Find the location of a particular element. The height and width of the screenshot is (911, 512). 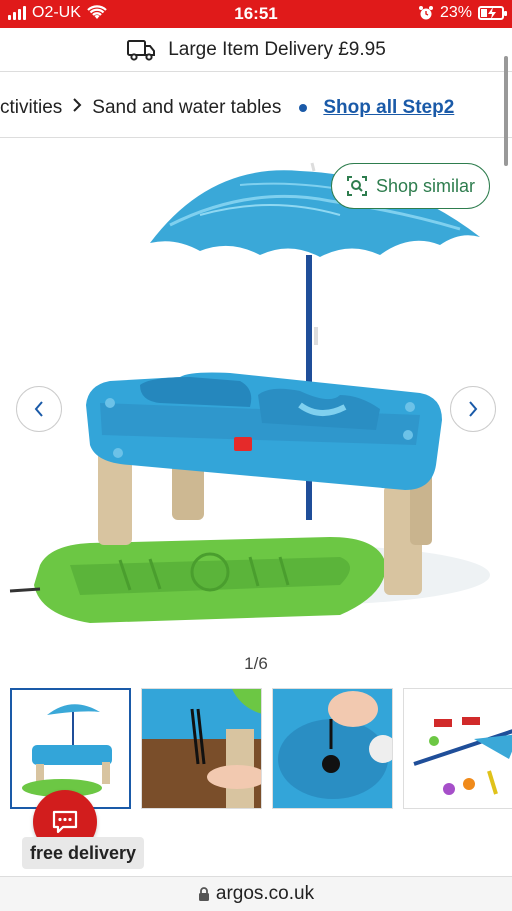

truck-icon is located at coordinates (141, 50).